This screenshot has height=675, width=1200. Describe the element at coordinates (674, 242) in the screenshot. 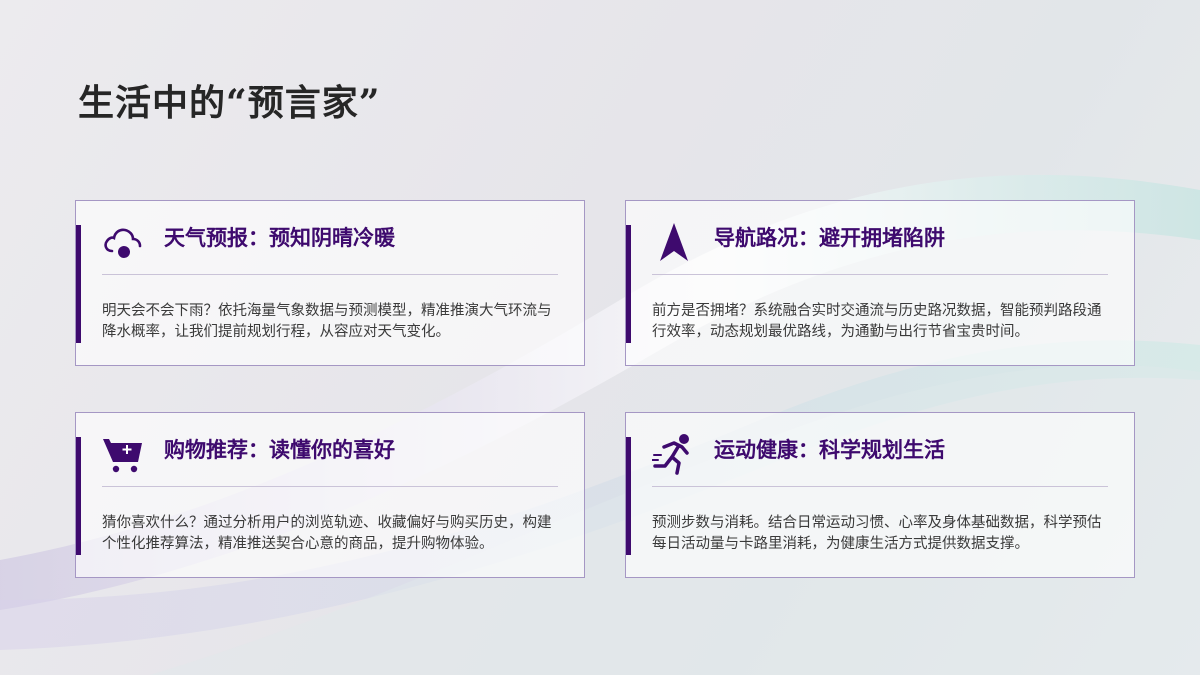

I see `navigation-arrow-icon` at that location.